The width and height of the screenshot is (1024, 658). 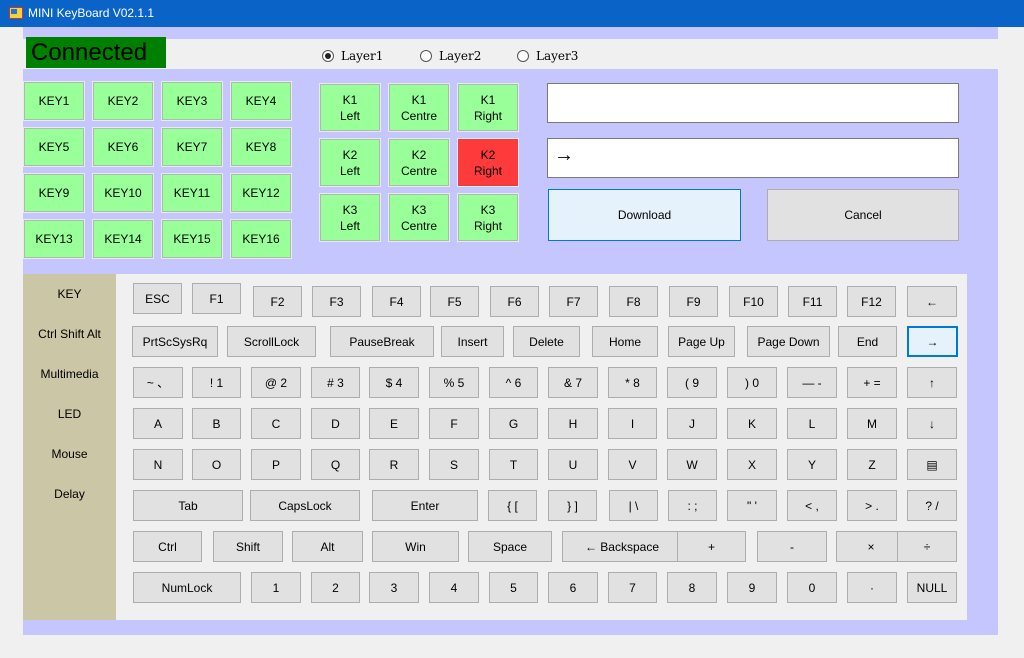 I want to click on kb-key: F3, so click(x=336, y=301).